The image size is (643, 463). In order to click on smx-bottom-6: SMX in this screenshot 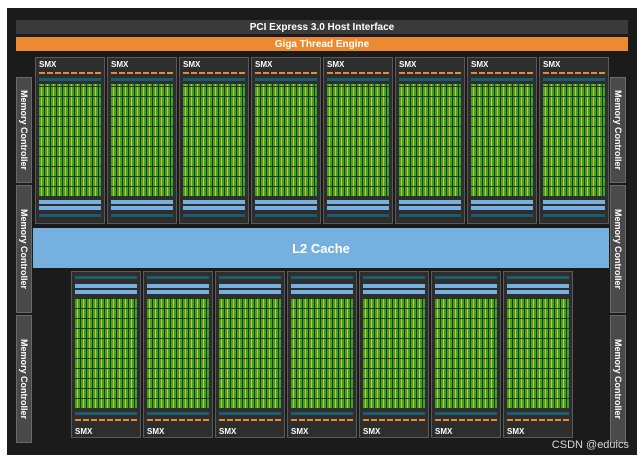, I will do `click(466, 354)`.